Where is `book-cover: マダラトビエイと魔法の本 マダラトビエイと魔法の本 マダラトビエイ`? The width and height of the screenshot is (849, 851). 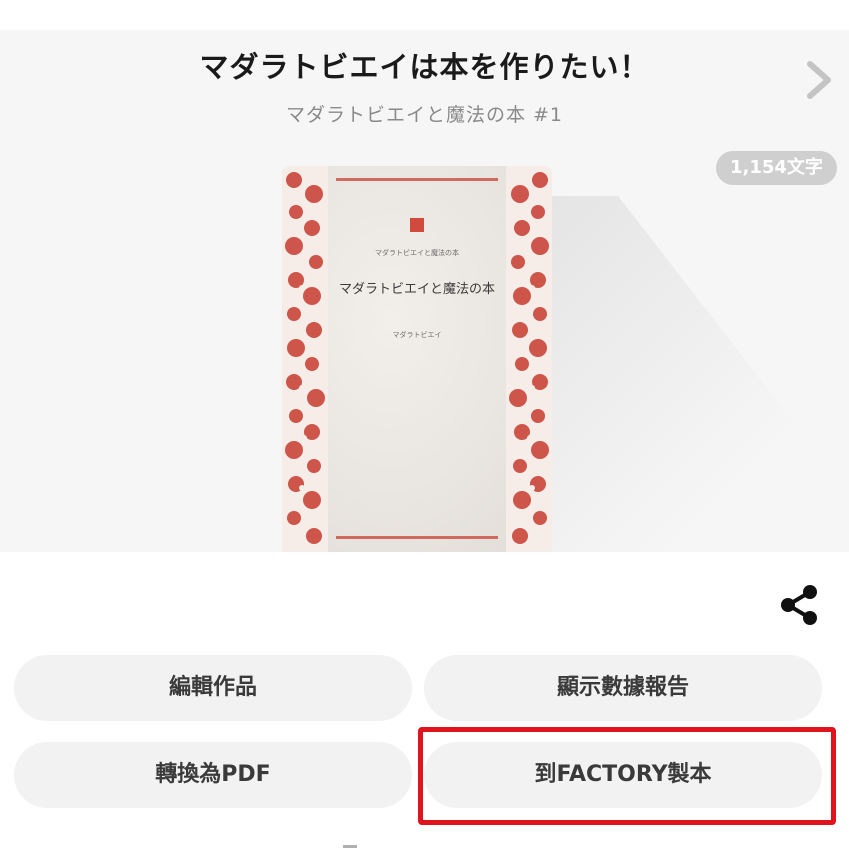 book-cover: マダラトビエイと魔法の本 マダラトビエイと魔法の本 マダラトビエイ is located at coordinates (417, 359).